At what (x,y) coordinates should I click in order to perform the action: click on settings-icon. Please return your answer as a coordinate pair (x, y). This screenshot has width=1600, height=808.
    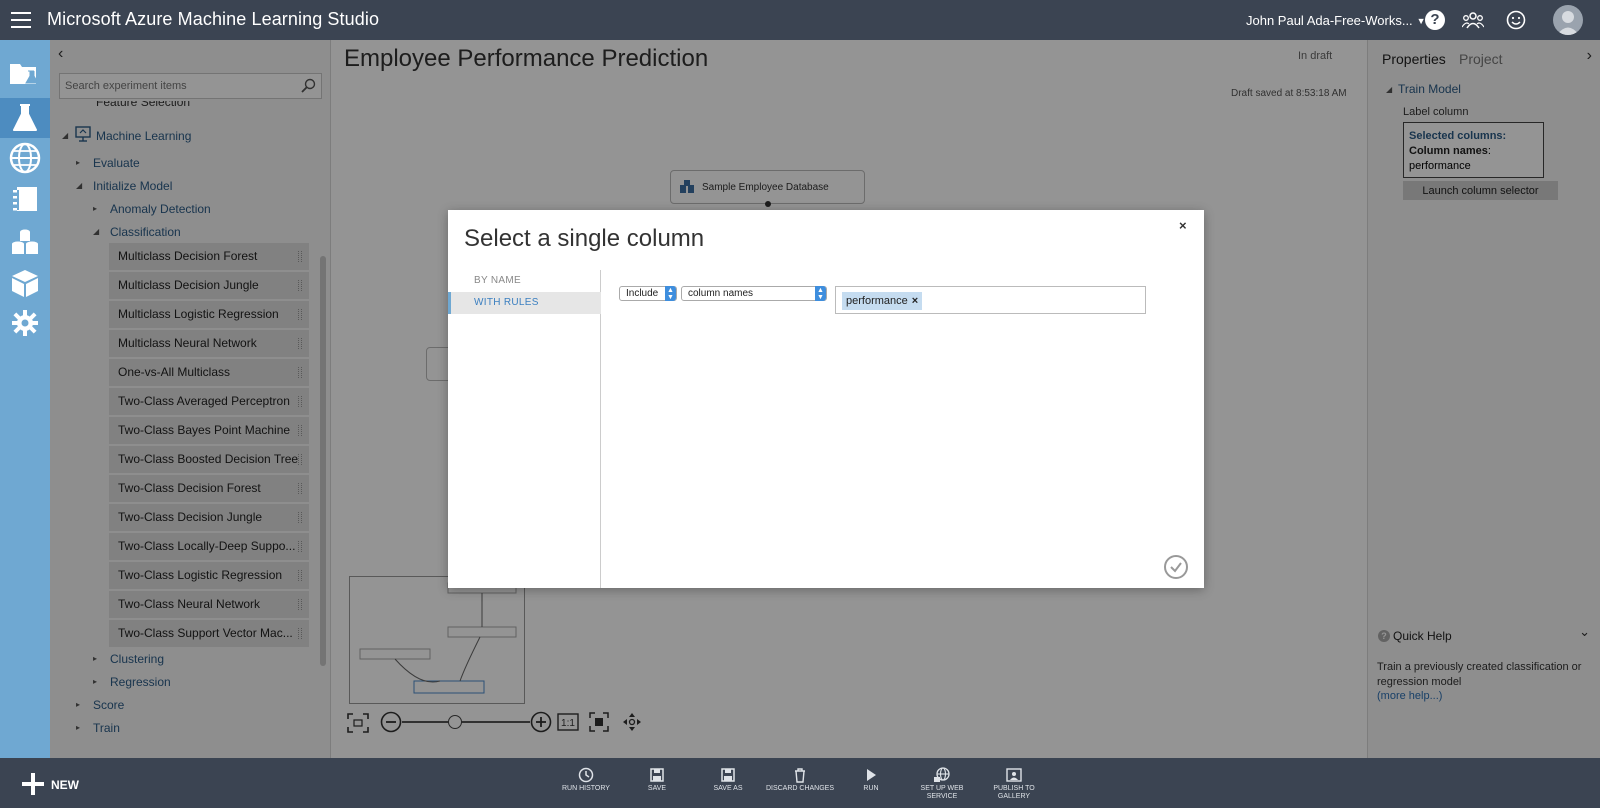
    Looking at the image, I should click on (25, 323).